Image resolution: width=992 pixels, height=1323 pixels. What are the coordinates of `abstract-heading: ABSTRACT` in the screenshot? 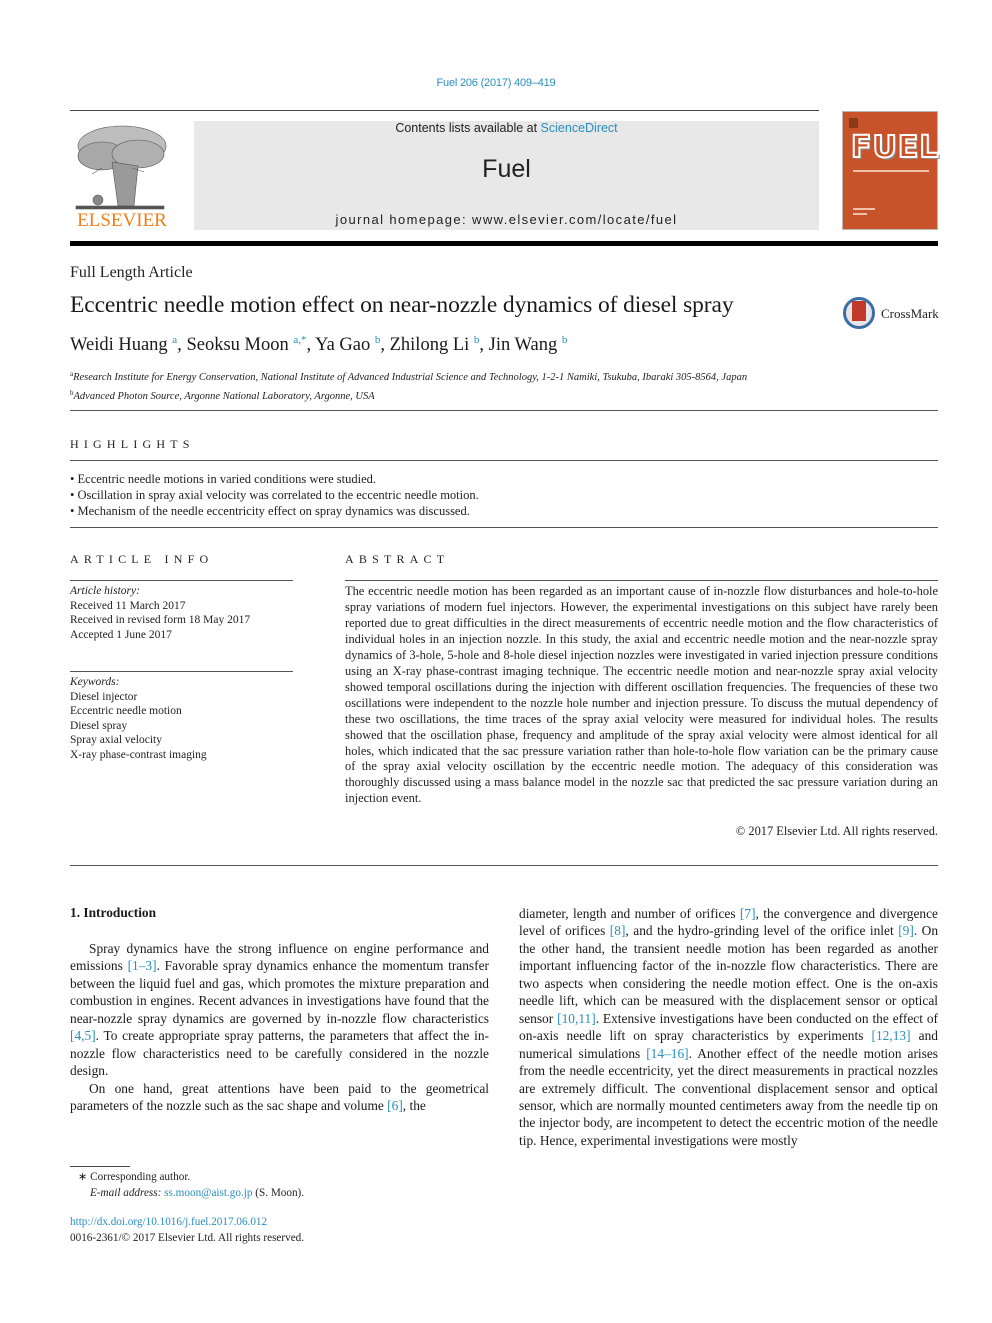 It's located at (397, 559).